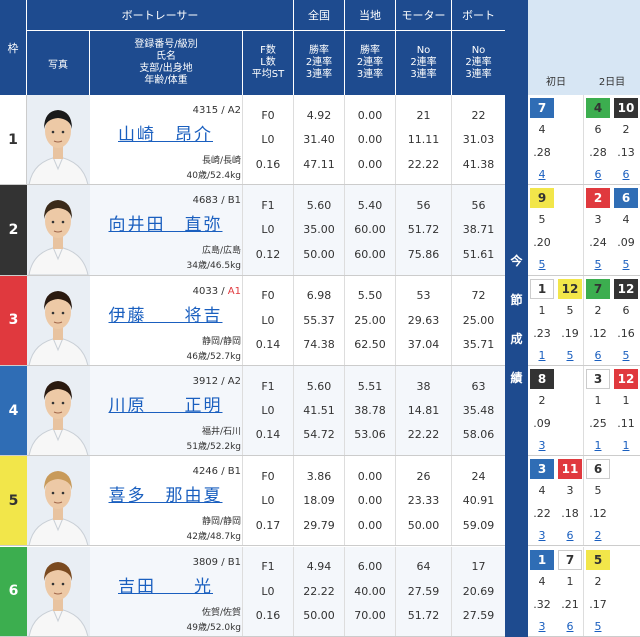 The width and height of the screenshot is (640, 637). I want to click on racer-name-link: 喜多 那由夏, so click(165, 493).